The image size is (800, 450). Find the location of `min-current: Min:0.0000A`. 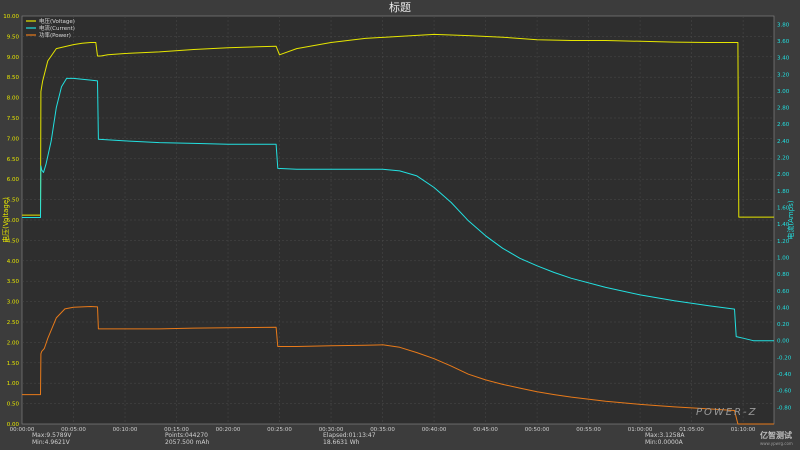

min-current: Min:0.0000A is located at coordinates (664, 442).